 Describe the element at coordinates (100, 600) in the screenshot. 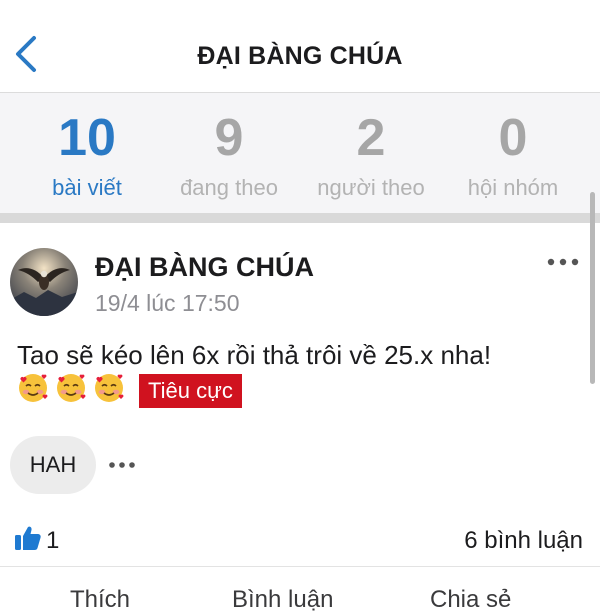

I see `like-button: Thích` at that location.